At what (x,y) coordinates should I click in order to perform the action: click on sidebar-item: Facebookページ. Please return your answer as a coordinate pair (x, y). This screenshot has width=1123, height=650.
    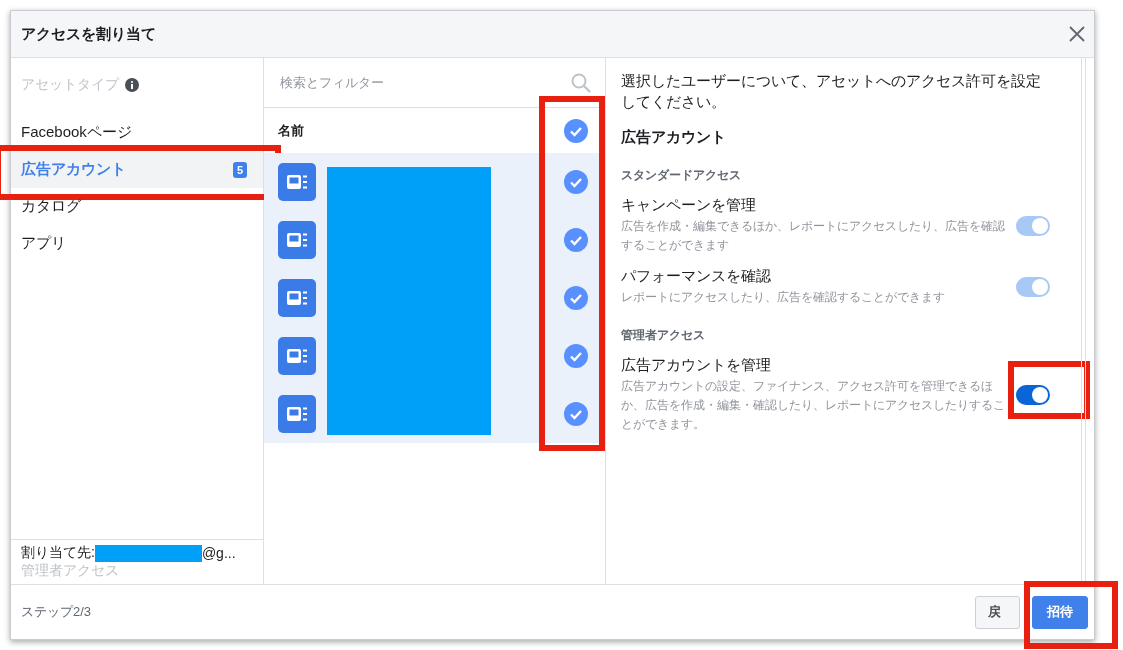
    Looking at the image, I should click on (137, 132).